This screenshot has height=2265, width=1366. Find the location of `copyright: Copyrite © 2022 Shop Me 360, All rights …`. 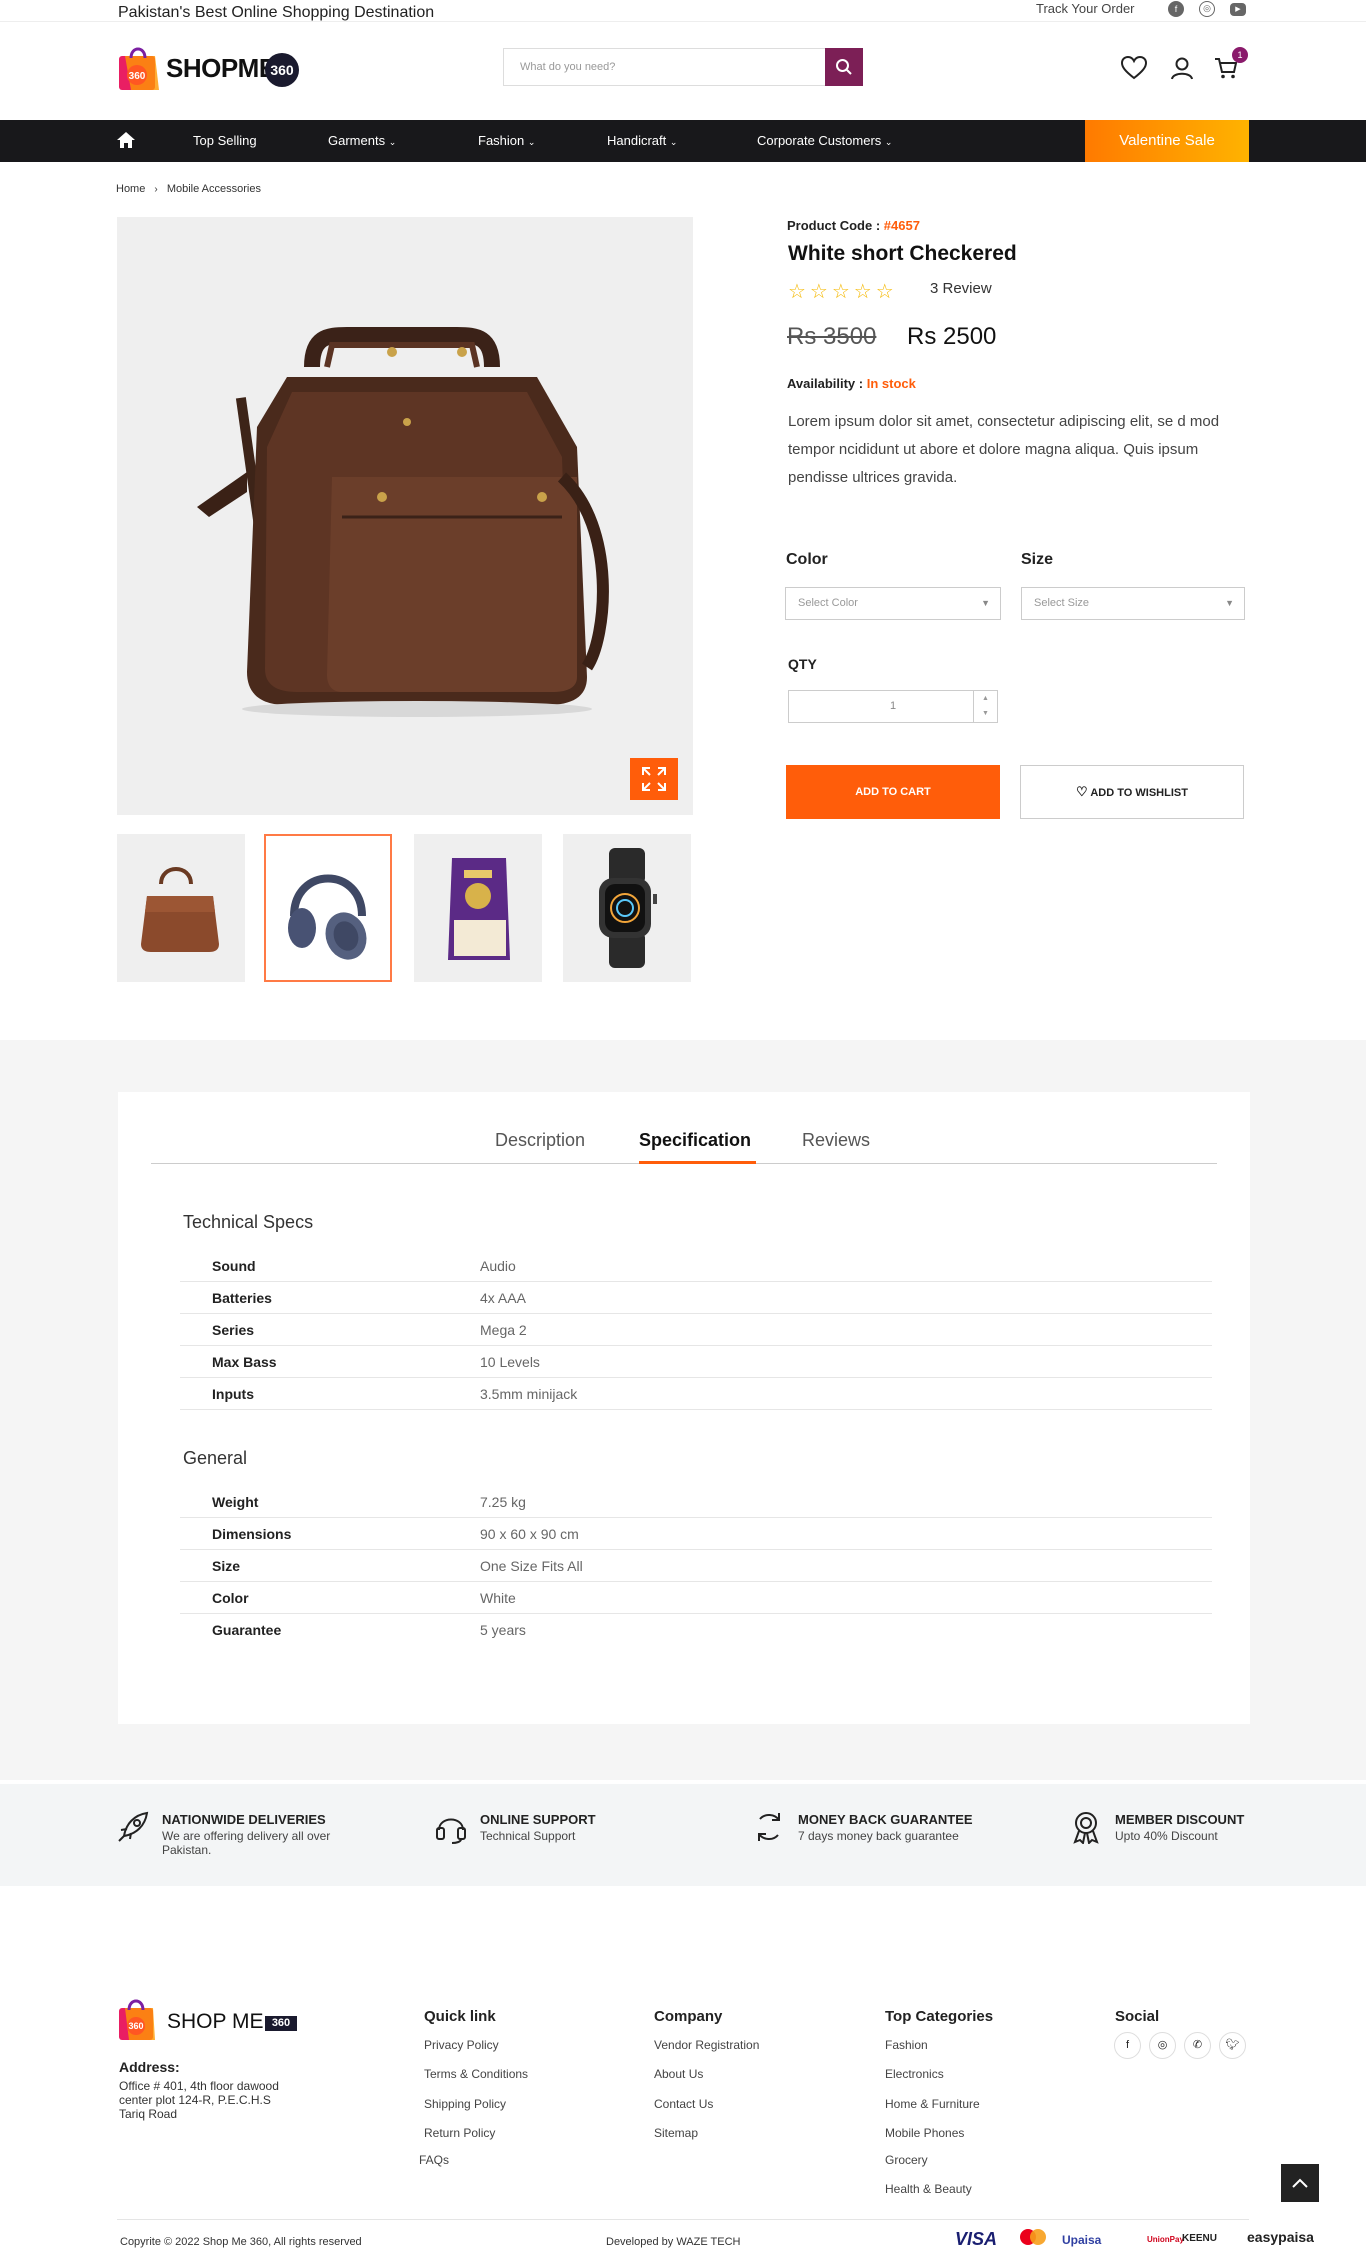

copyright: Copyrite © 2022 Shop Me 360, All rights … is located at coordinates (241, 2242).